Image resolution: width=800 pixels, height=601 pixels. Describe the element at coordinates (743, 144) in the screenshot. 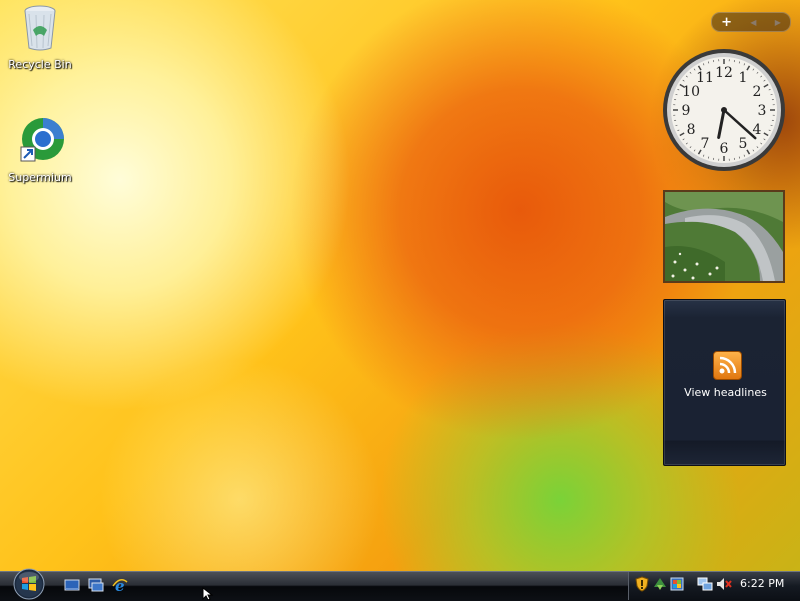

I see `clock-numeral: 5` at that location.